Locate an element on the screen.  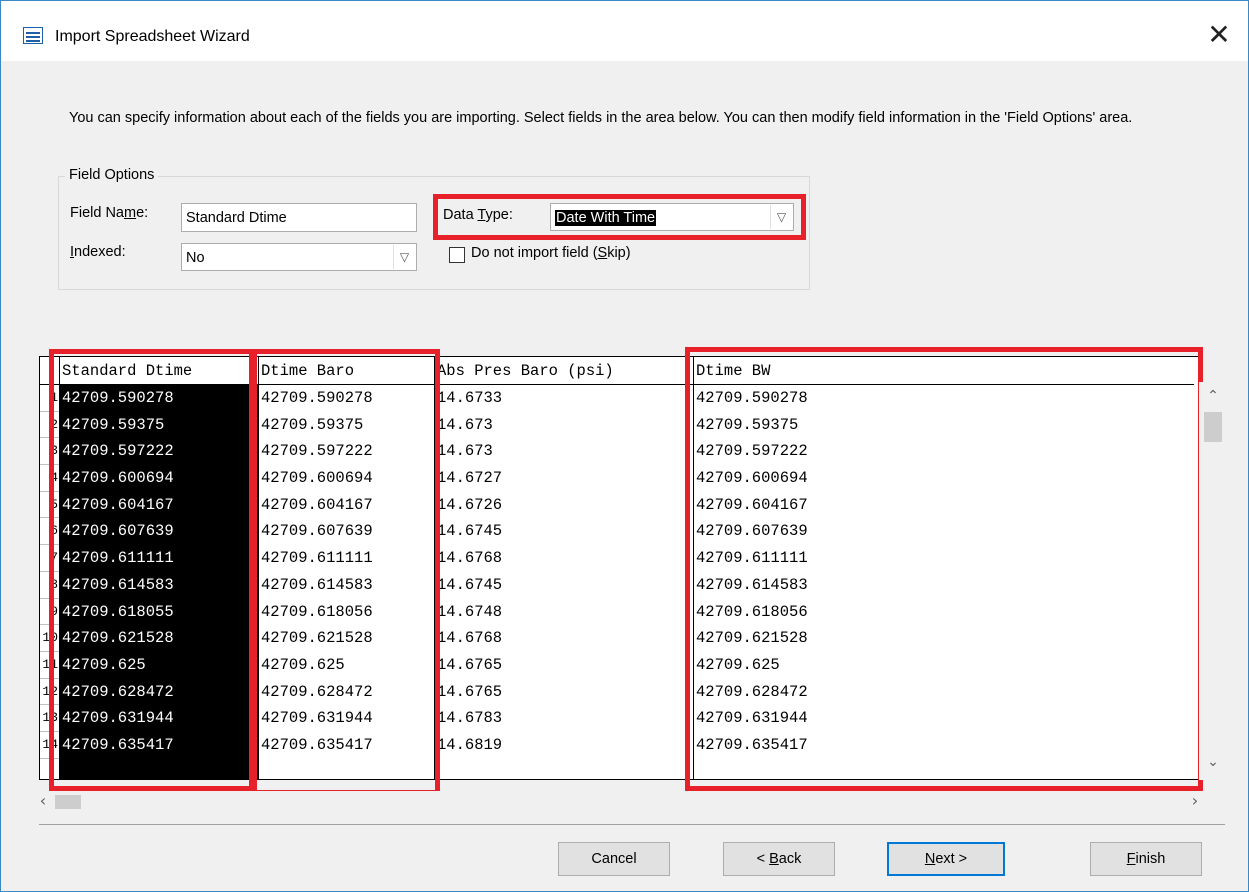
row-number: 2 is located at coordinates (49, 425).